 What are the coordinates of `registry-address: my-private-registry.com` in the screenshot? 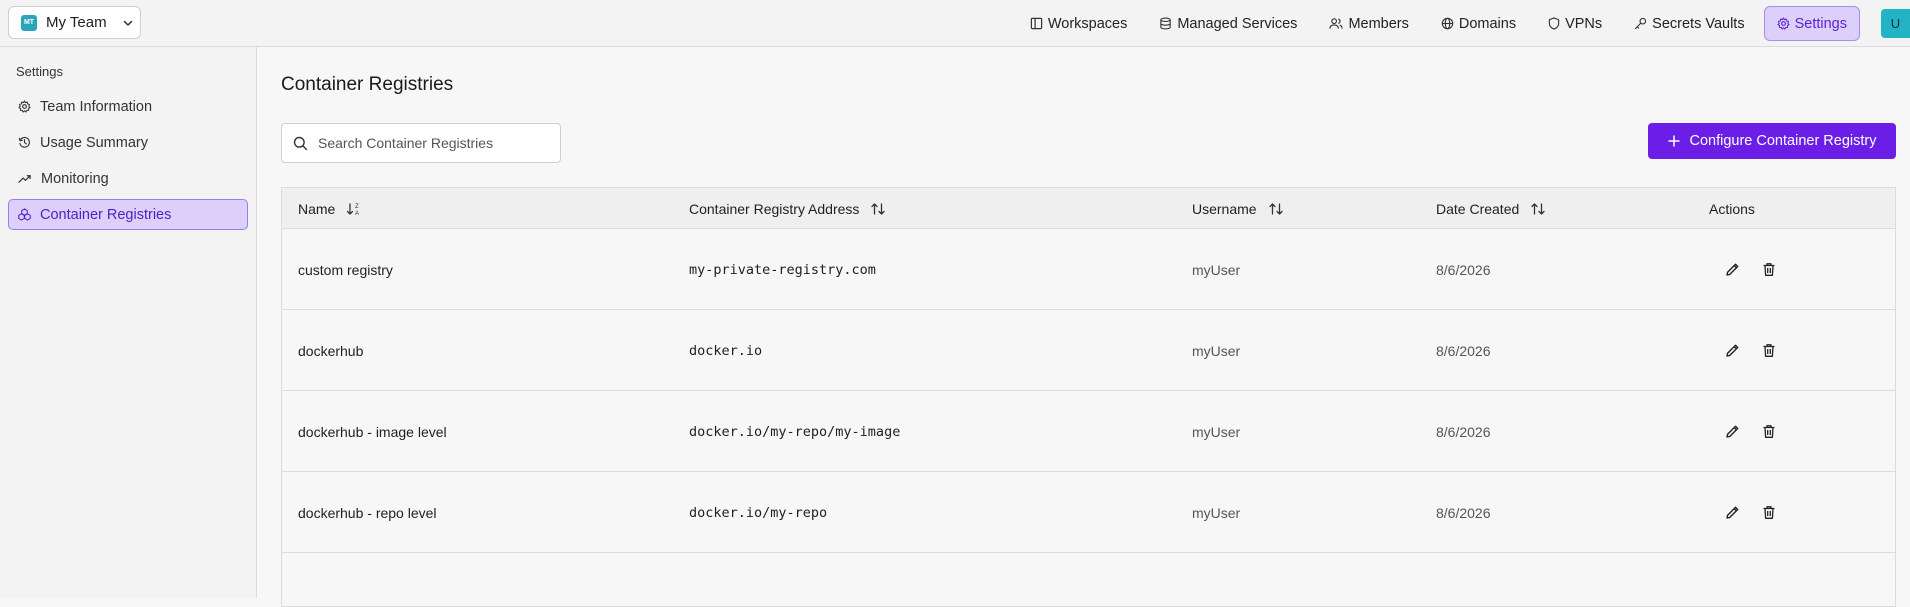 It's located at (782, 269).